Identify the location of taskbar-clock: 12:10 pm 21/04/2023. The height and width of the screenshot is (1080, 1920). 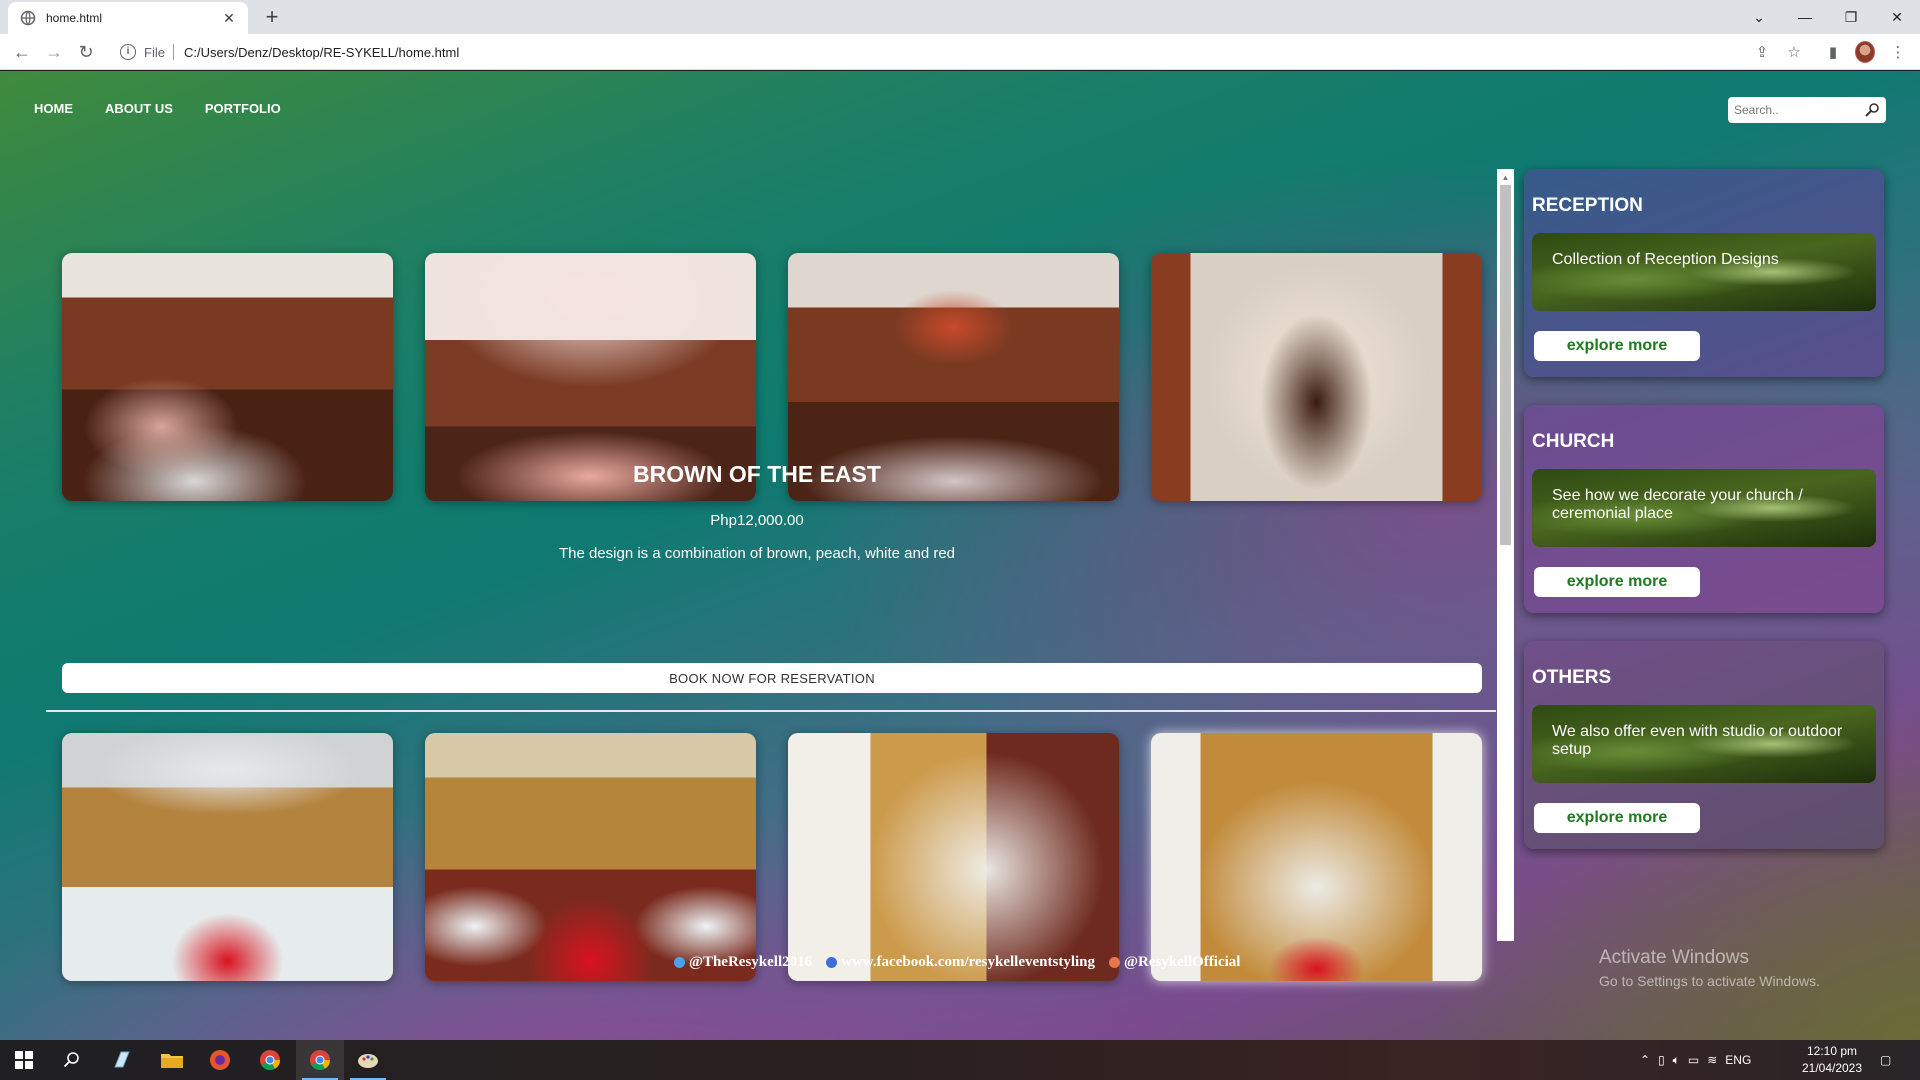
(1832, 1060).